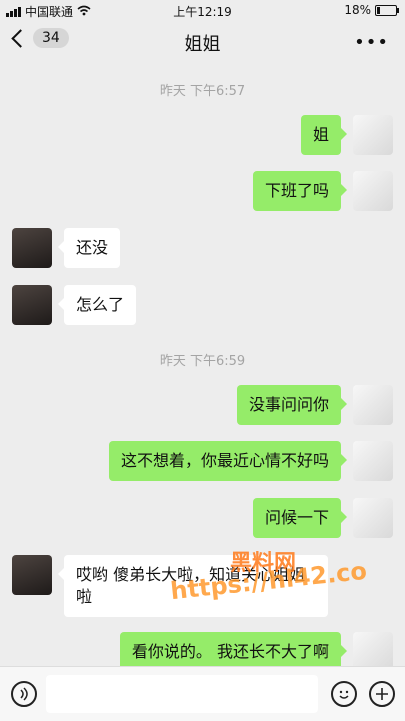 The height and width of the screenshot is (721, 405). Describe the element at coordinates (193, 586) in the screenshot. I see `incoming-message: 哎哟 傻弟长大啦，知道关心姐姐啦` at that location.